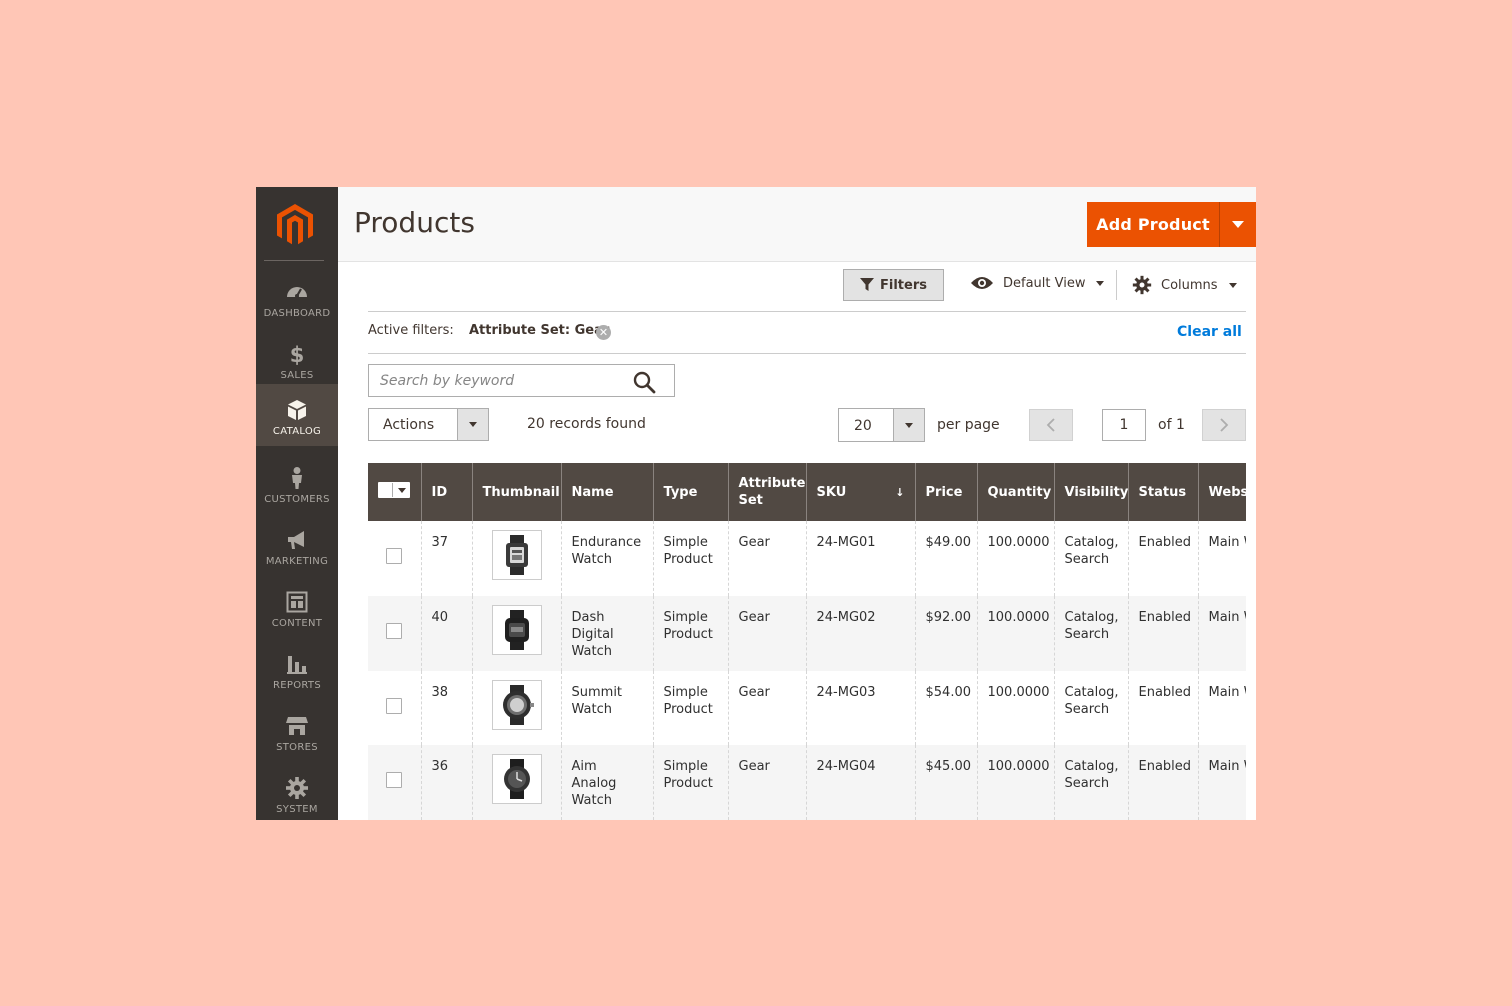  Describe the element at coordinates (860, 558) in the screenshot. I see `cell-sku: 24-MG01` at that location.